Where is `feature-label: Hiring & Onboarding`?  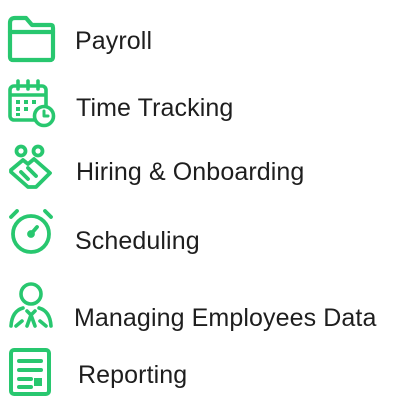
feature-label: Hiring & Onboarding is located at coordinates (190, 172).